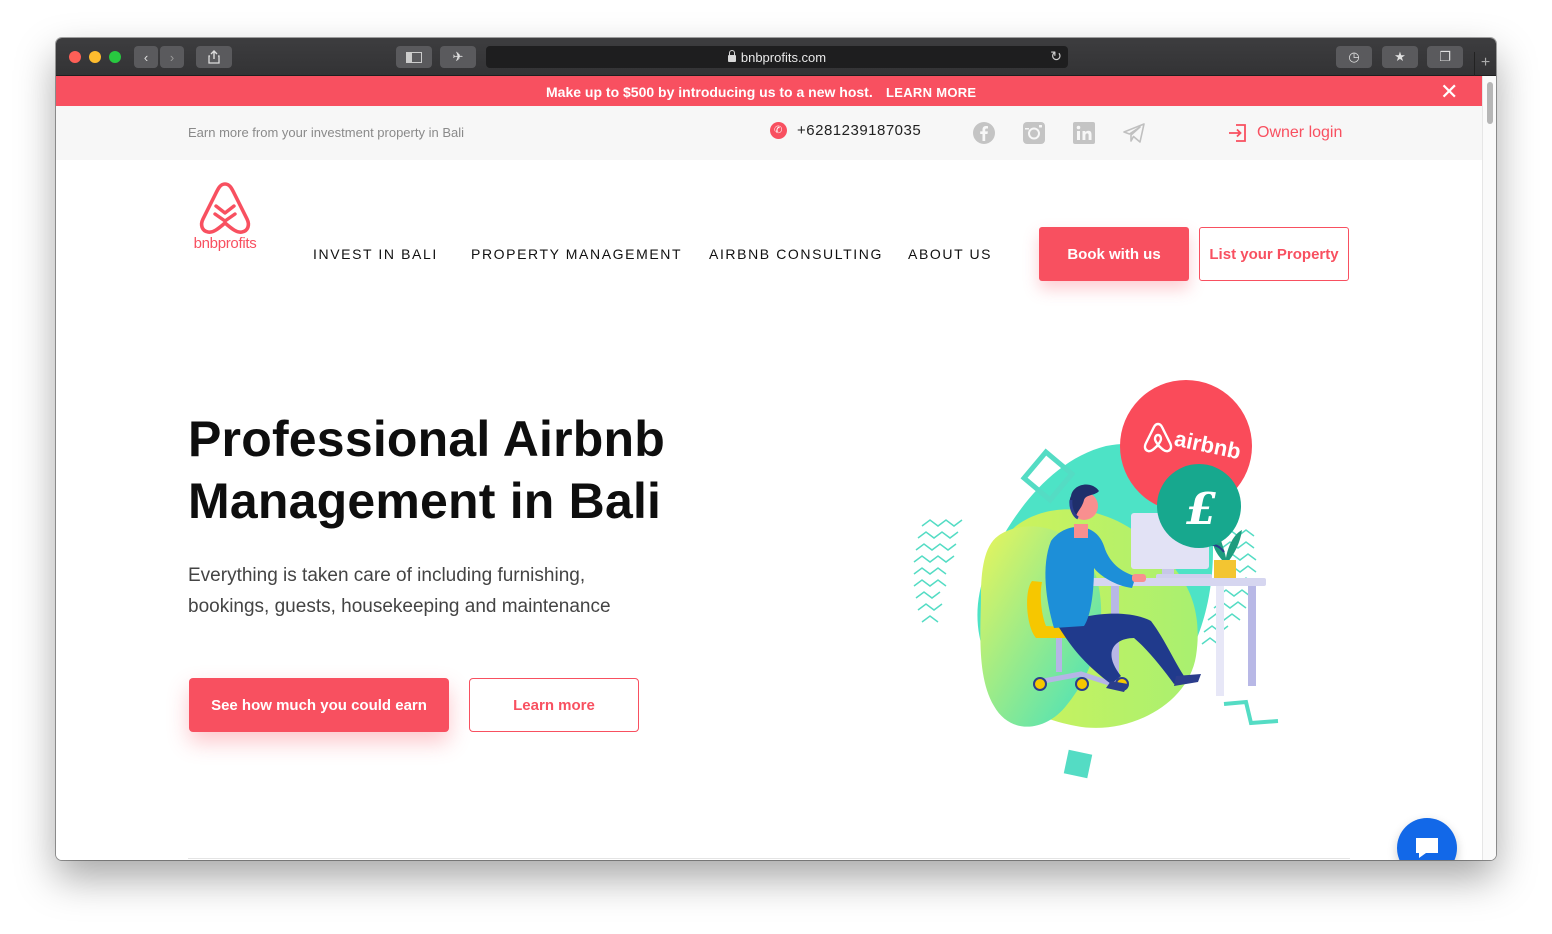 The image size is (1552, 934). I want to click on corner-line-shape, so click(1251, 712).